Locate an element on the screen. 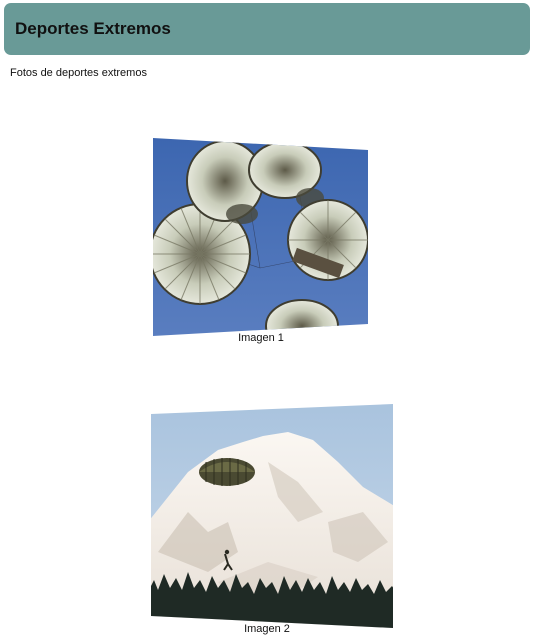 The width and height of the screenshot is (535, 635). page-title: Deportes Extremos is located at coordinates (93, 28).